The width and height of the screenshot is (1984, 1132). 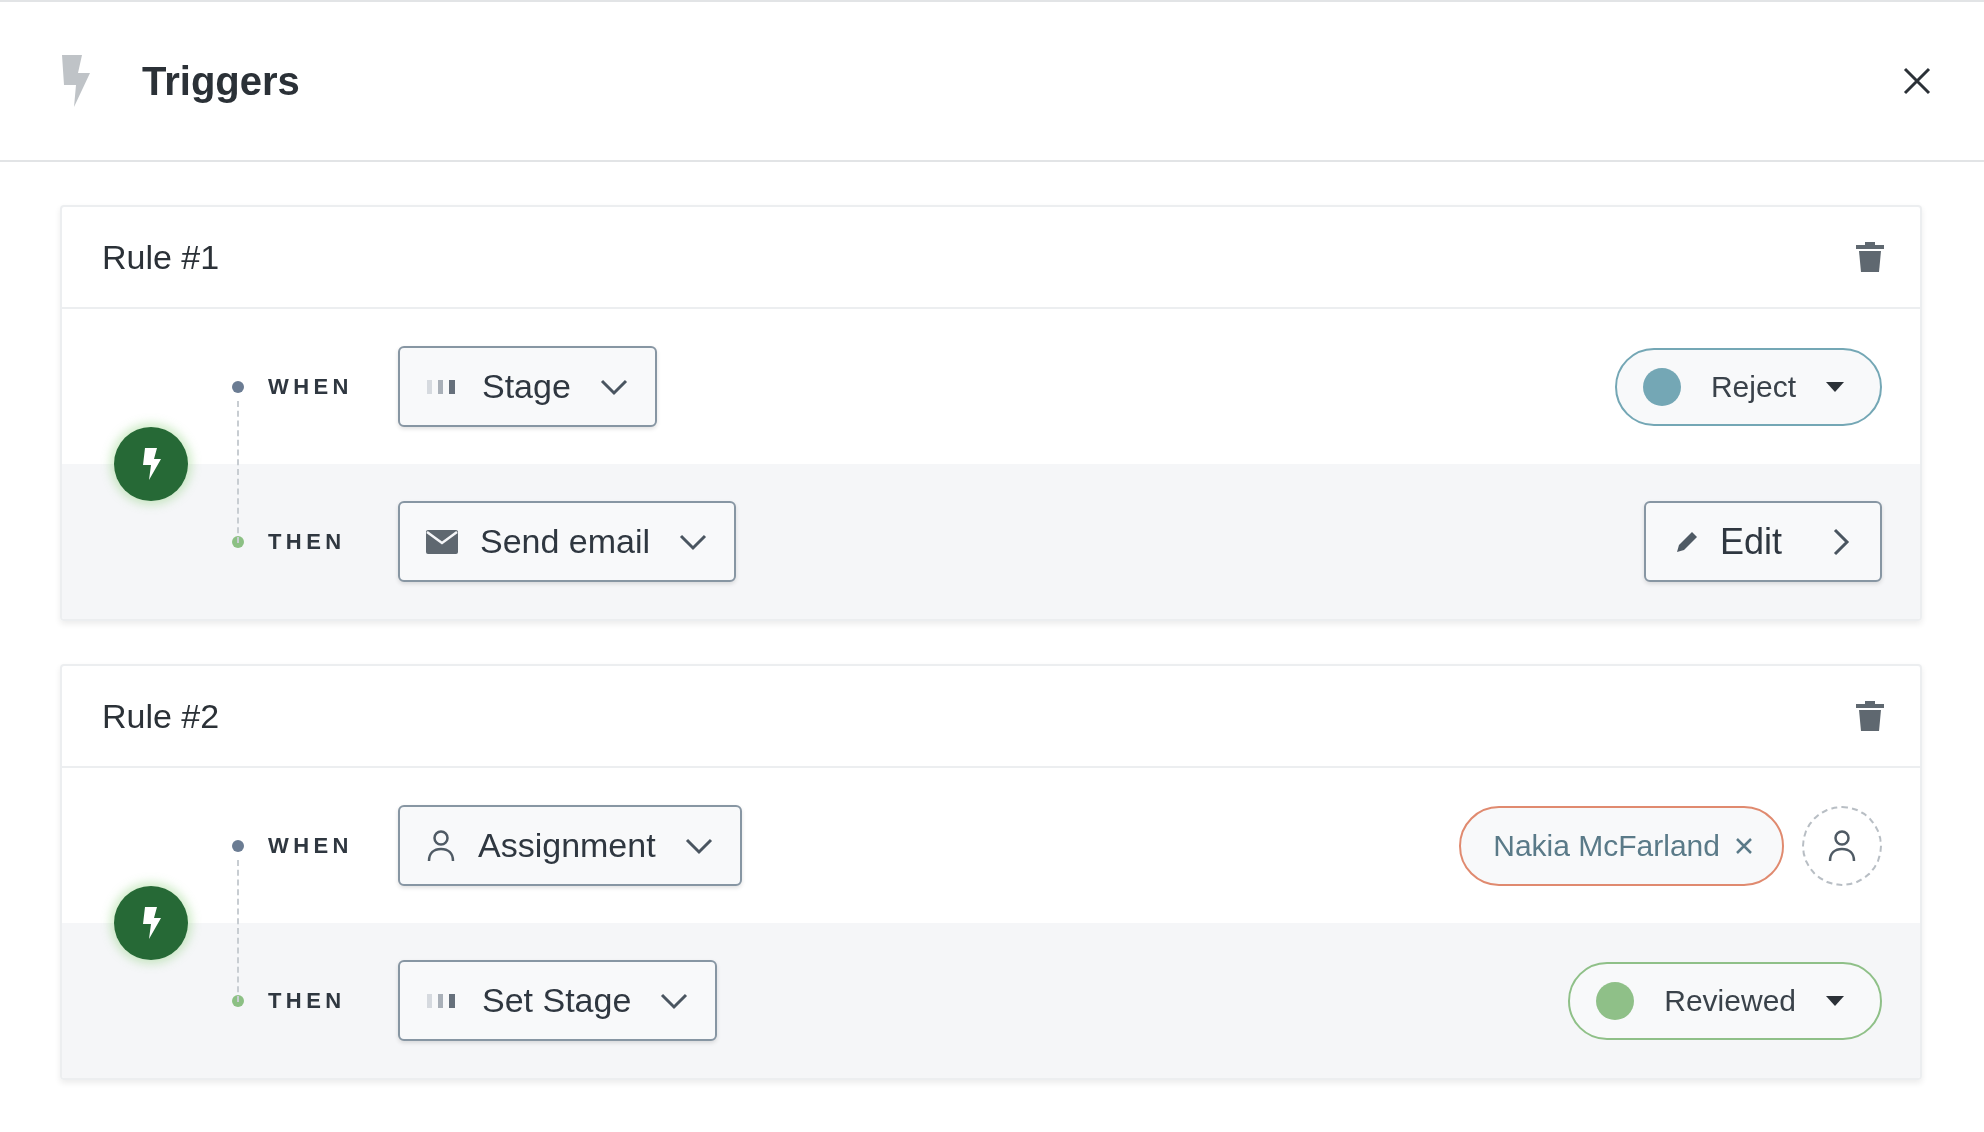 I want to click on rule-title: Rule #2, so click(x=161, y=716).